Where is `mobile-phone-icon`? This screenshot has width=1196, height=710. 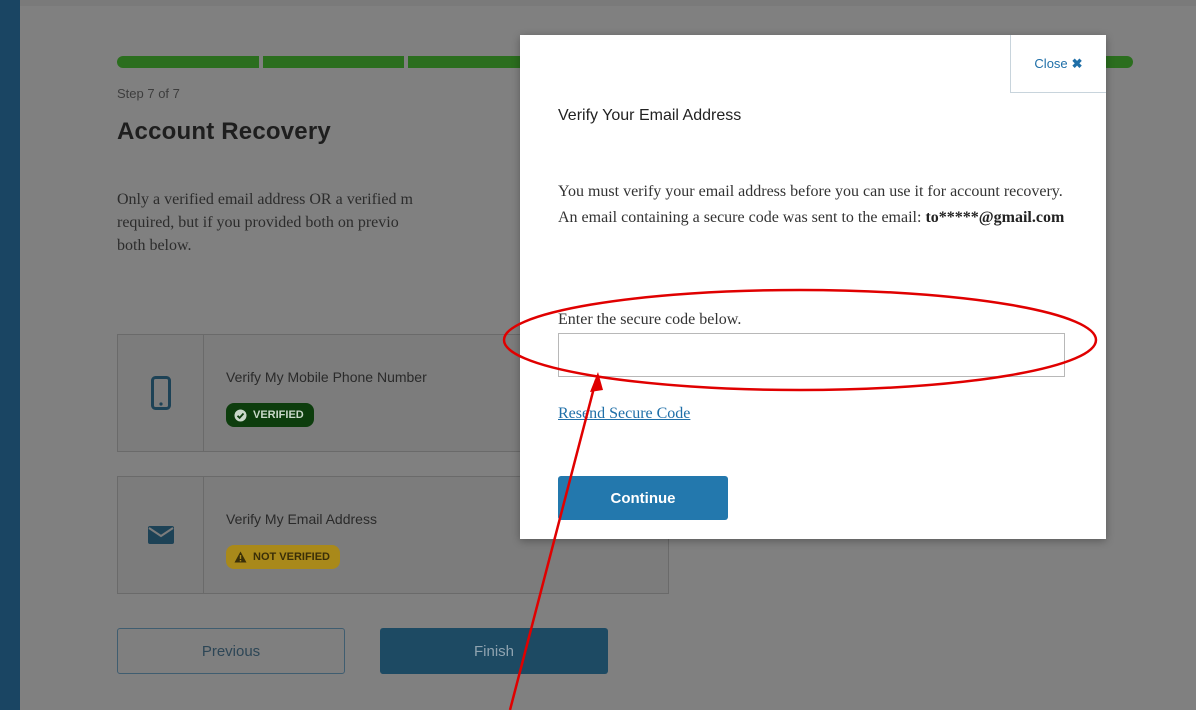 mobile-phone-icon is located at coordinates (160, 393).